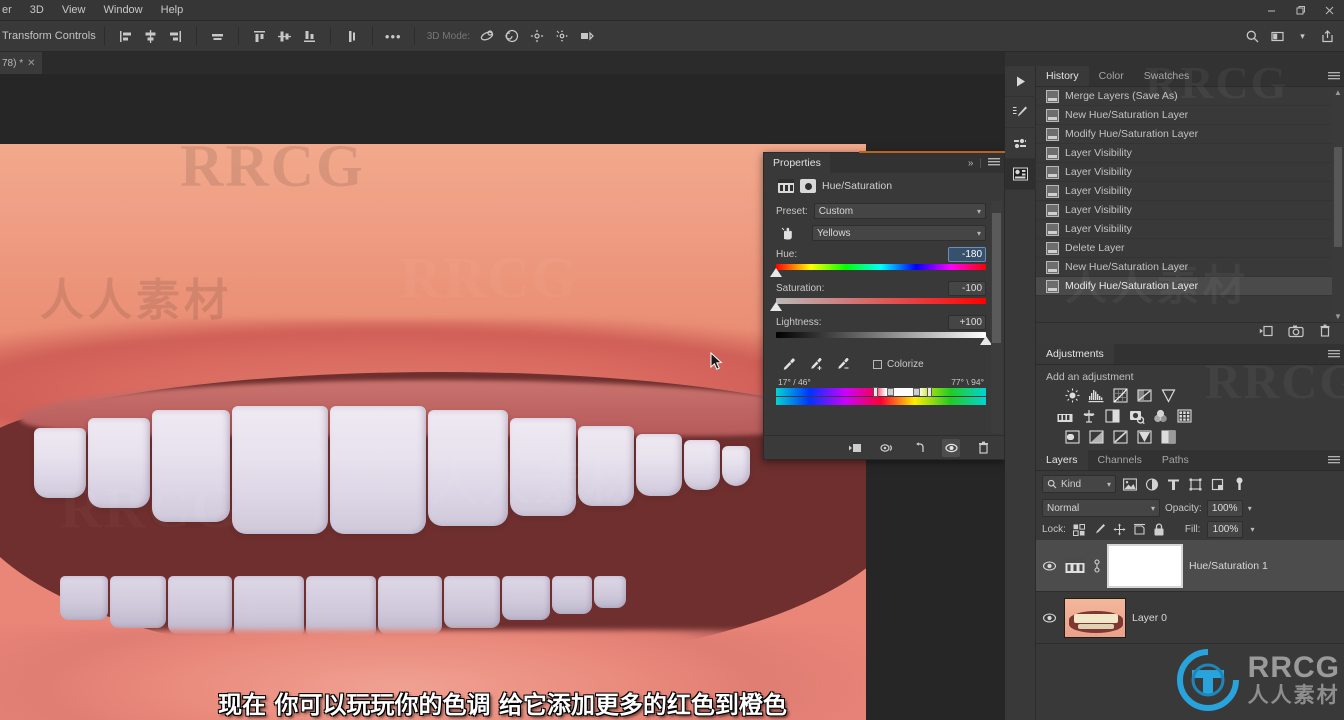 This screenshot has width=1344, height=720. What do you see at coordinates (1112, 416) in the screenshot?
I see `black-white-icon` at bounding box center [1112, 416].